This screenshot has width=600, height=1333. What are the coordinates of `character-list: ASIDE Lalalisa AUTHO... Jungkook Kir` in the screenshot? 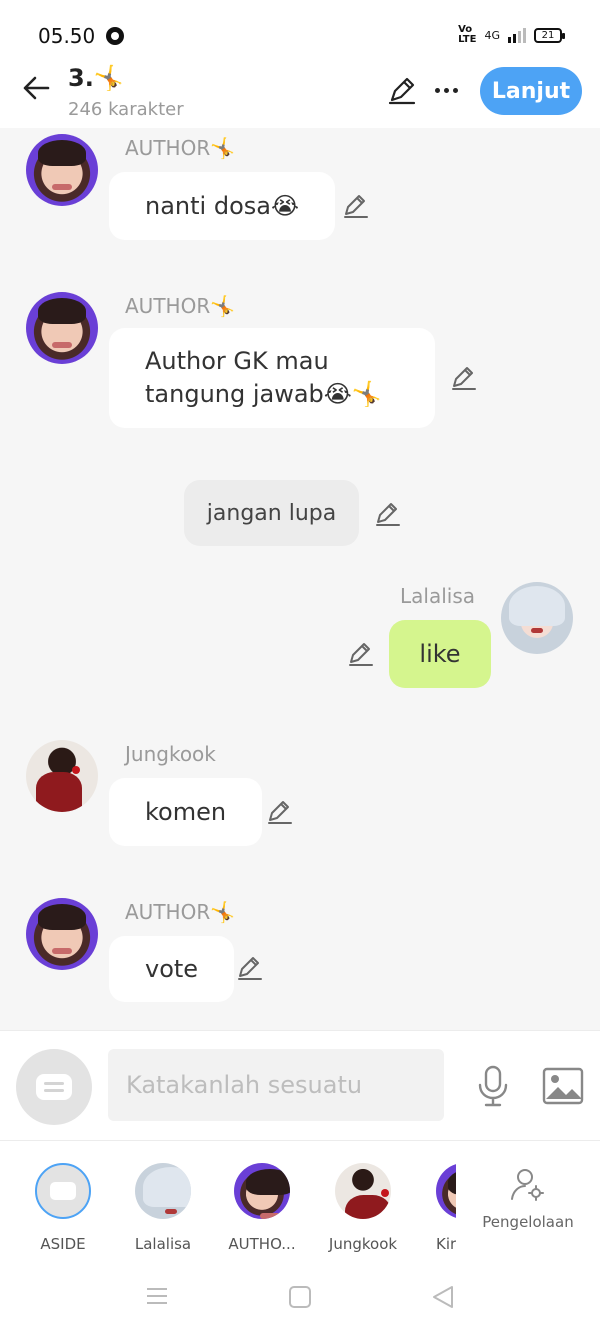 It's located at (228, 1201).